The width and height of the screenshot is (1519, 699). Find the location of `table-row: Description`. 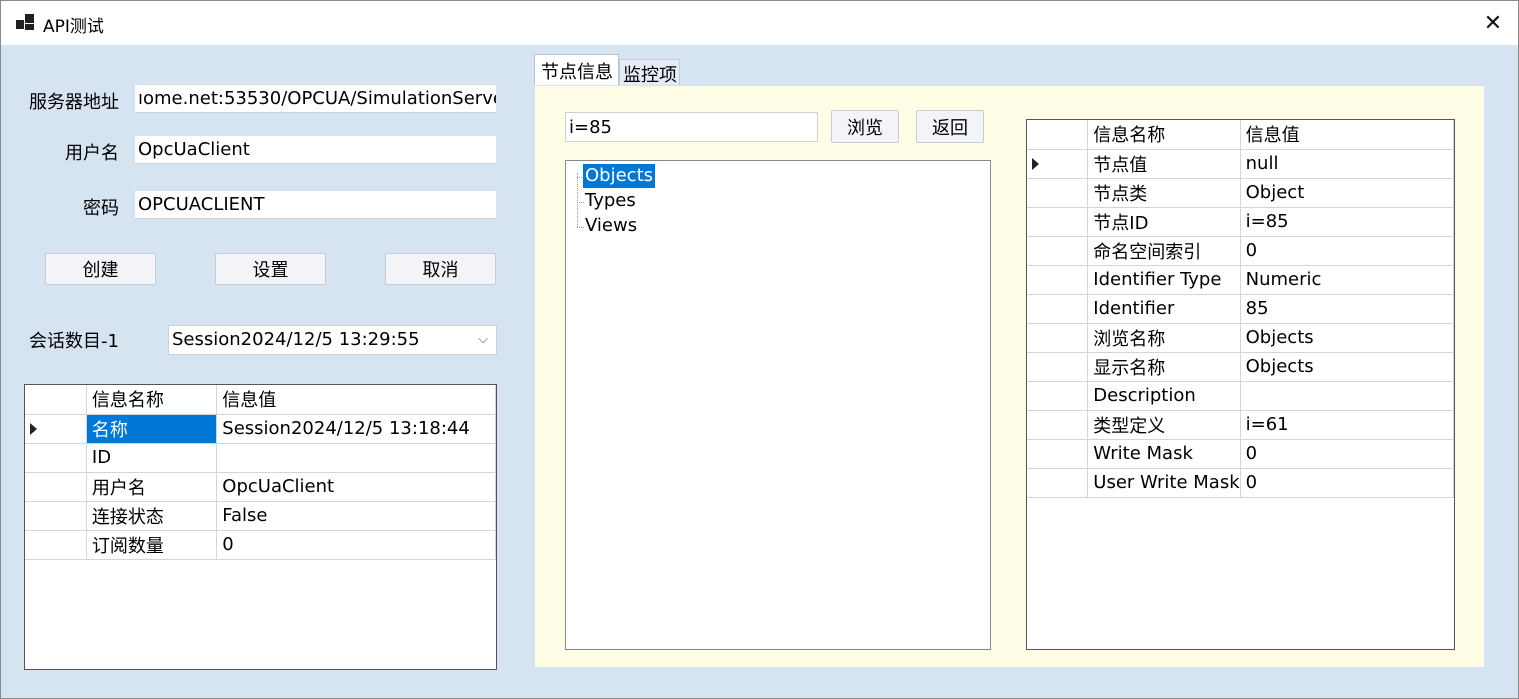

table-row: Description is located at coordinates (1240, 395).